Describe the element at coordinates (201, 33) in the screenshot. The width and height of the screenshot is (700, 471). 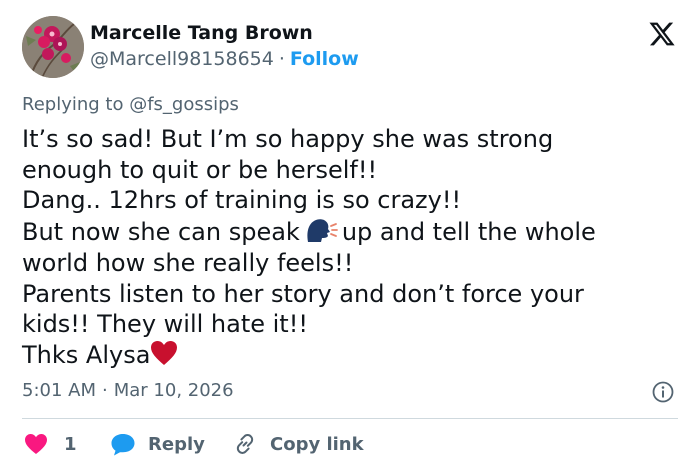
I see `author-name: Marcelle Tang Brown` at that location.